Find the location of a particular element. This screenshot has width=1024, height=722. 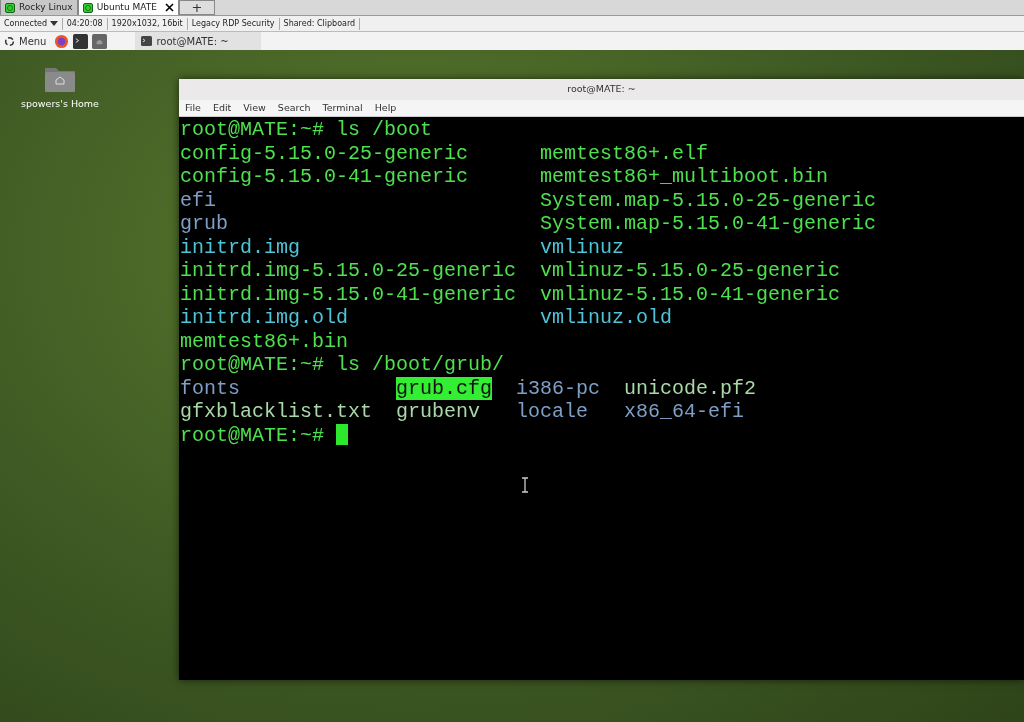

file-name: System.map-5.15.0-41-generic is located at coordinates (708, 224).